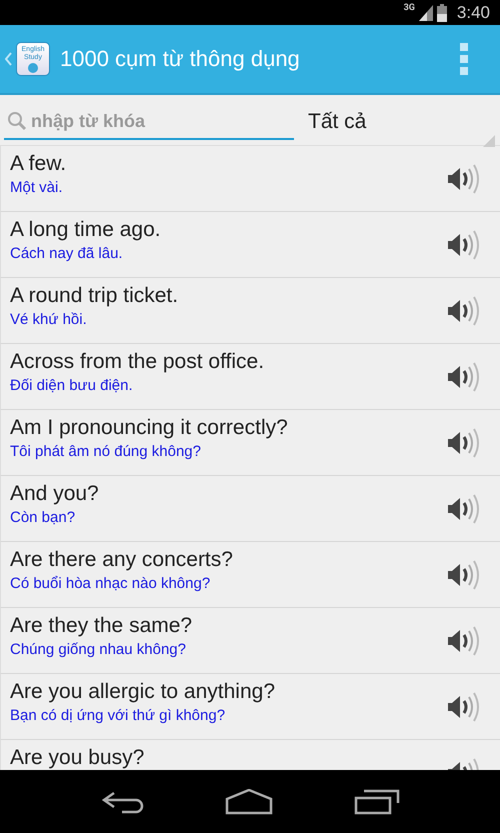 This screenshot has width=500, height=833. I want to click on vietnamese-translation: Chúng giống nhau không?, so click(98, 649).